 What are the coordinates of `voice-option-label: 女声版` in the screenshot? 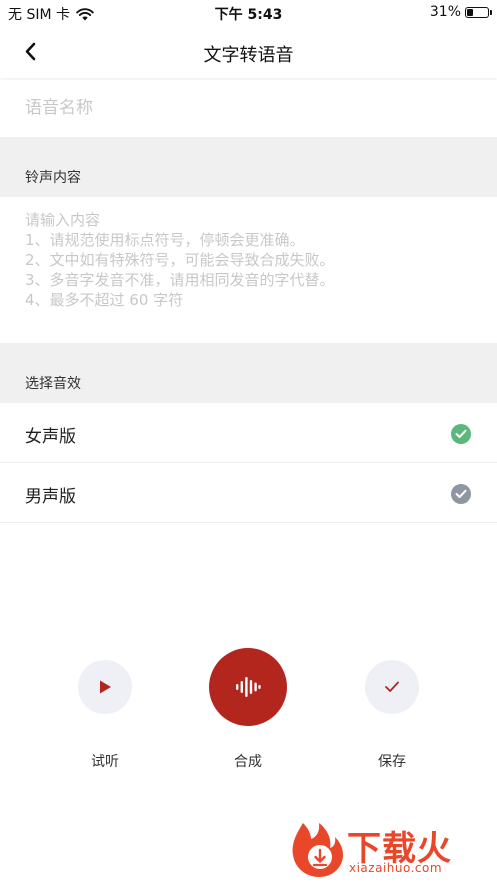 It's located at (50, 437).